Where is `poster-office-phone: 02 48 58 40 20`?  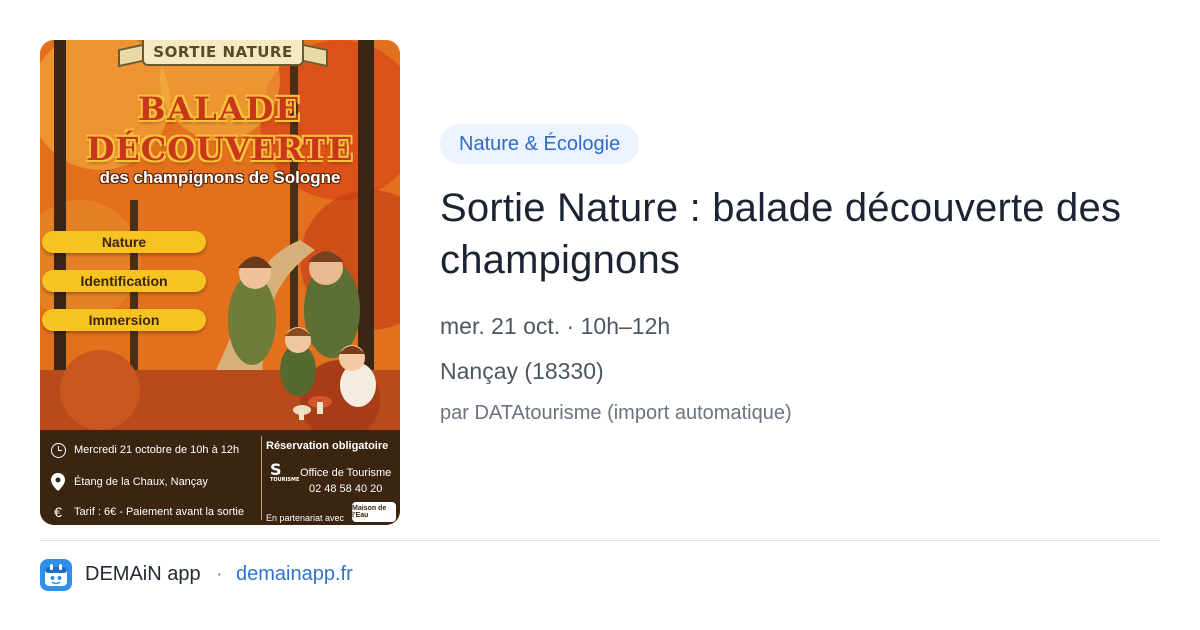 poster-office-phone: 02 48 58 40 20 is located at coordinates (345, 489).